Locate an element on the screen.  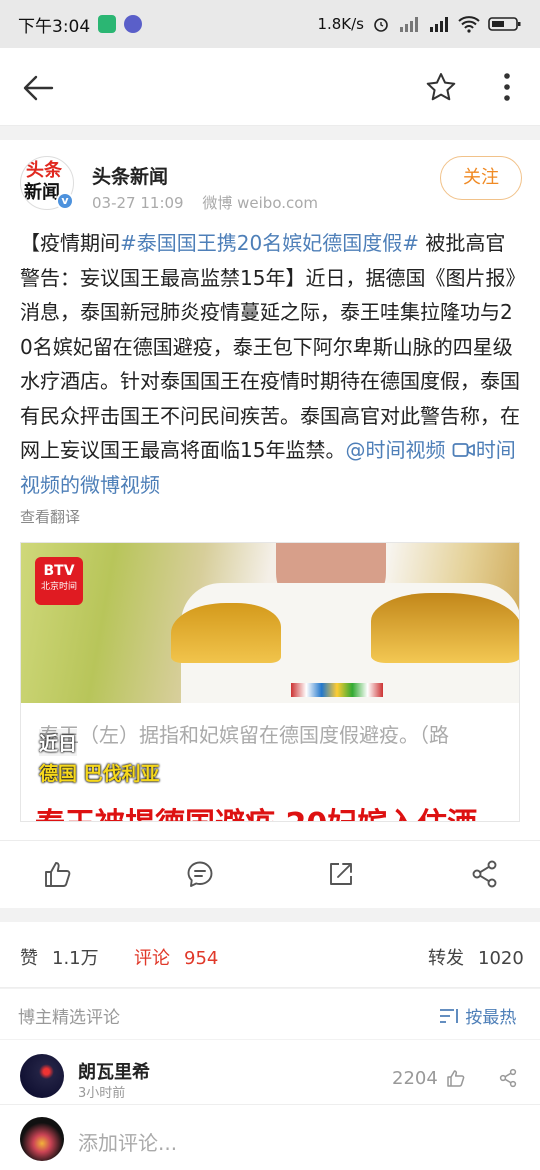
stats-reposts-tab: 转发 1020 is located at coordinates (476, 957).